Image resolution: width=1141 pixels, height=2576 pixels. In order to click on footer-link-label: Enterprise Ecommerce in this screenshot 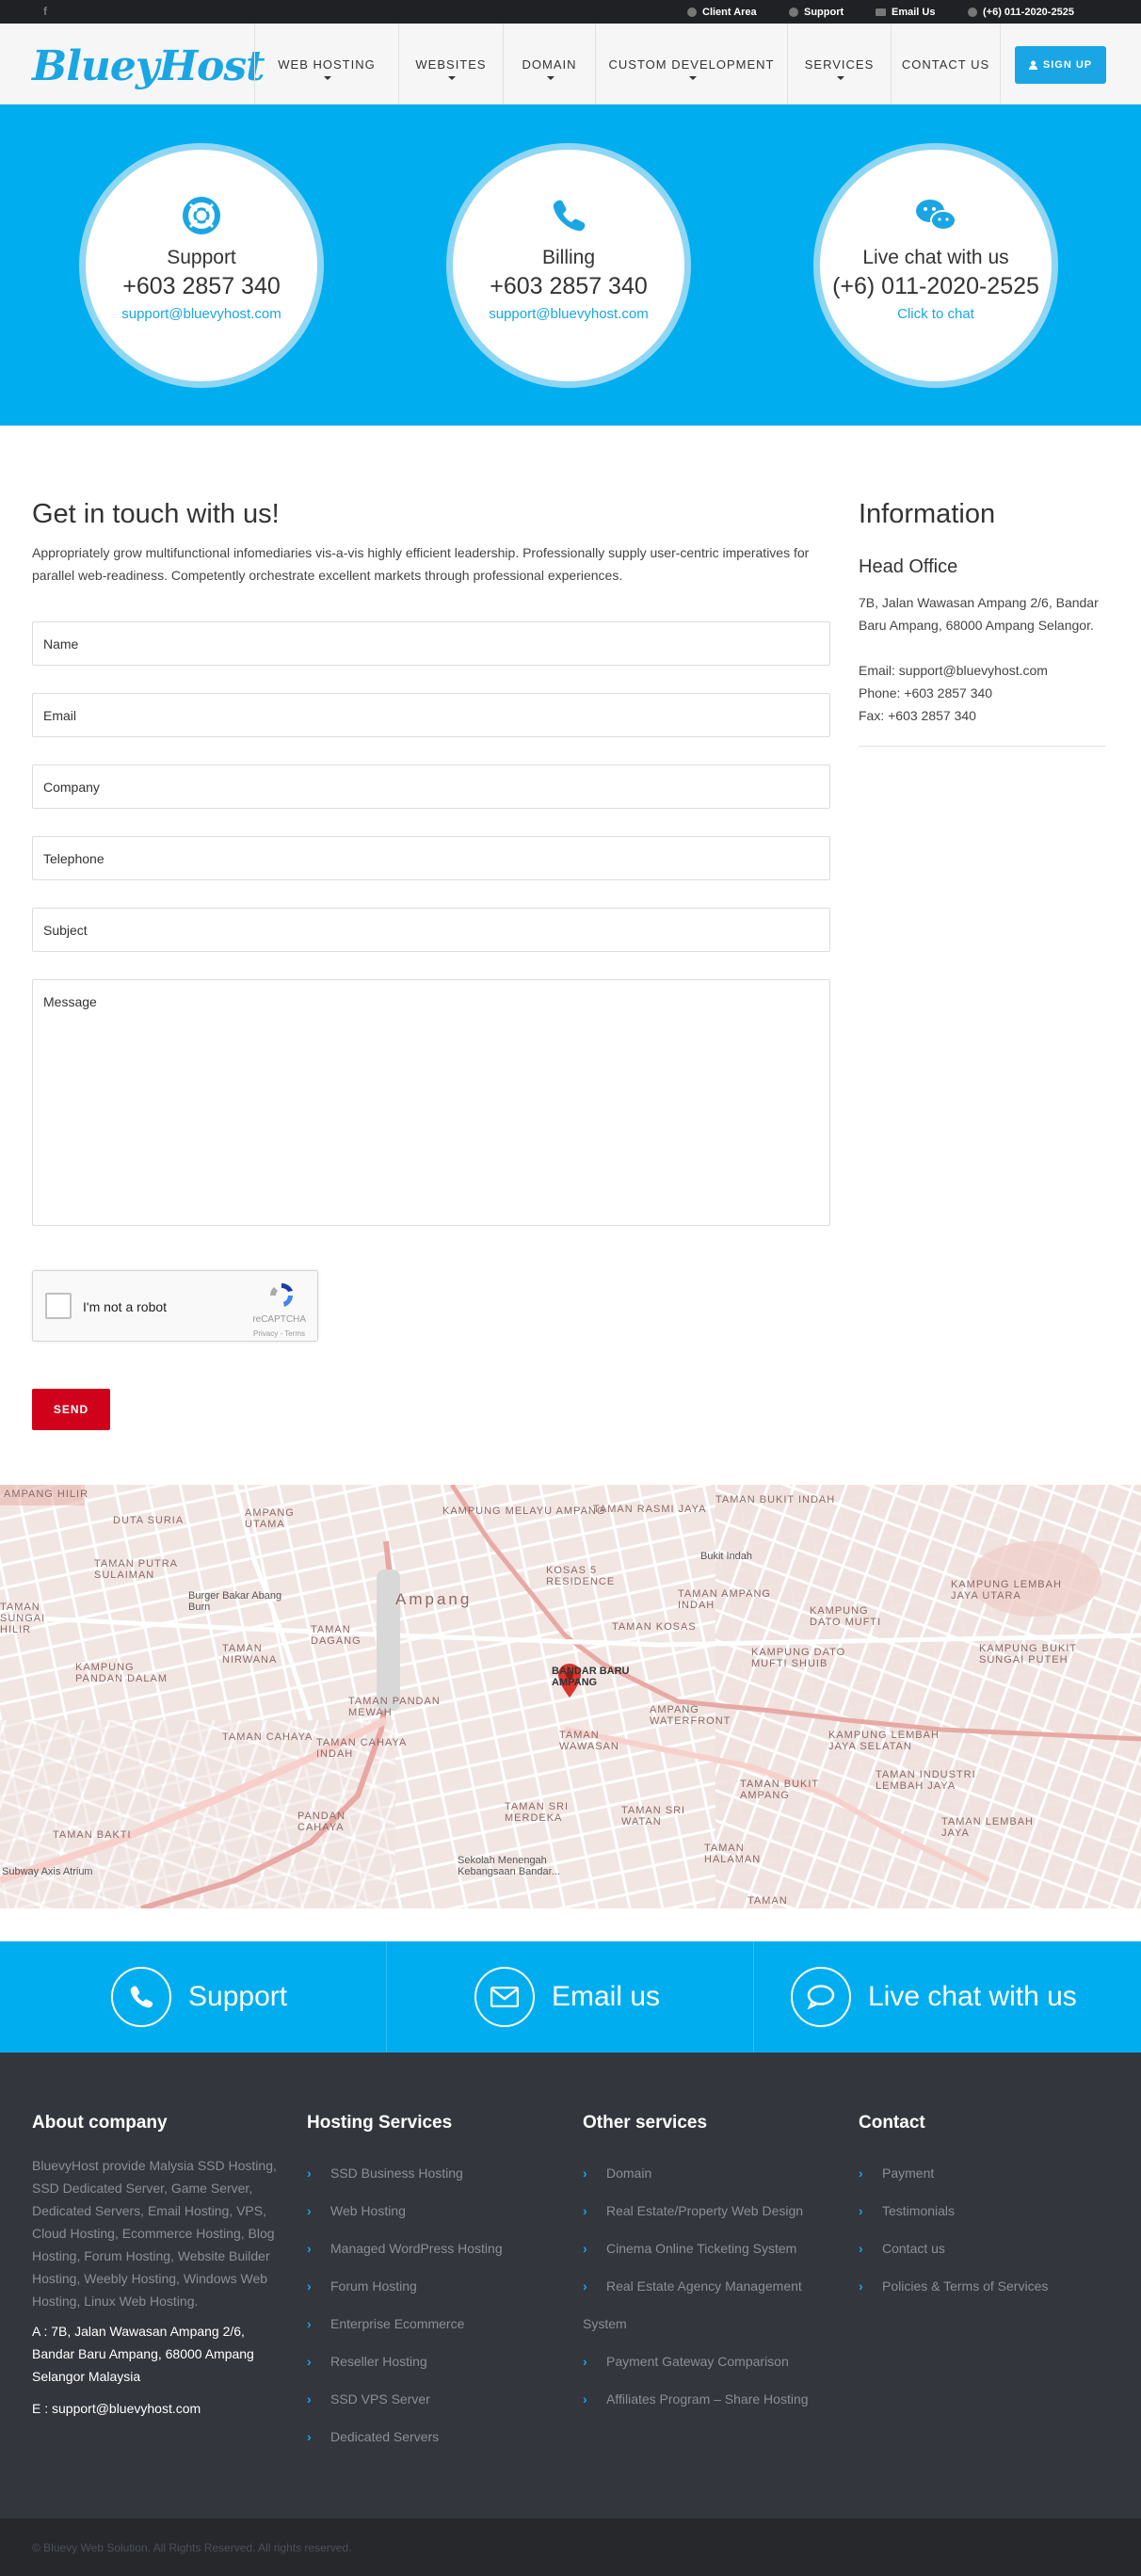, I will do `click(397, 2323)`.